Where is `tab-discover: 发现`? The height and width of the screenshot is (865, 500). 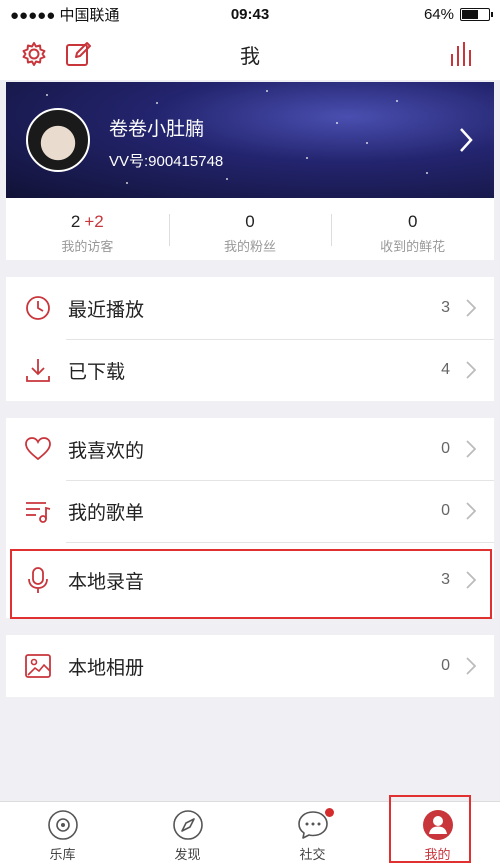
tab-discover: 发现 is located at coordinates (187, 833).